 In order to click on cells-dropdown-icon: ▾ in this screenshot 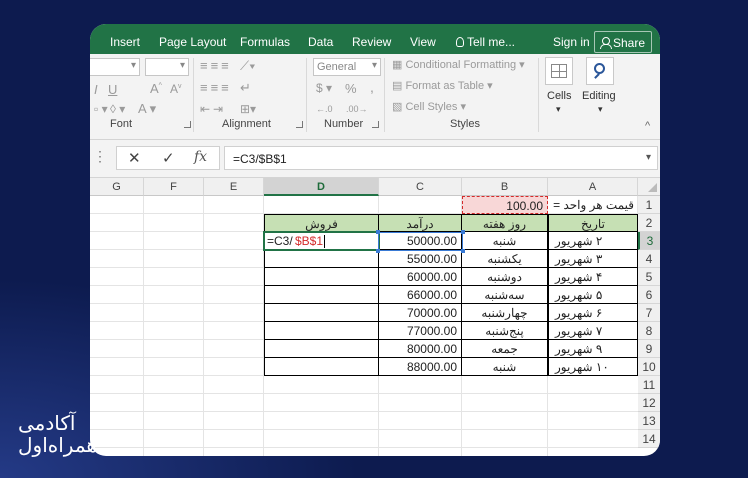, I will do `click(558, 109)`.